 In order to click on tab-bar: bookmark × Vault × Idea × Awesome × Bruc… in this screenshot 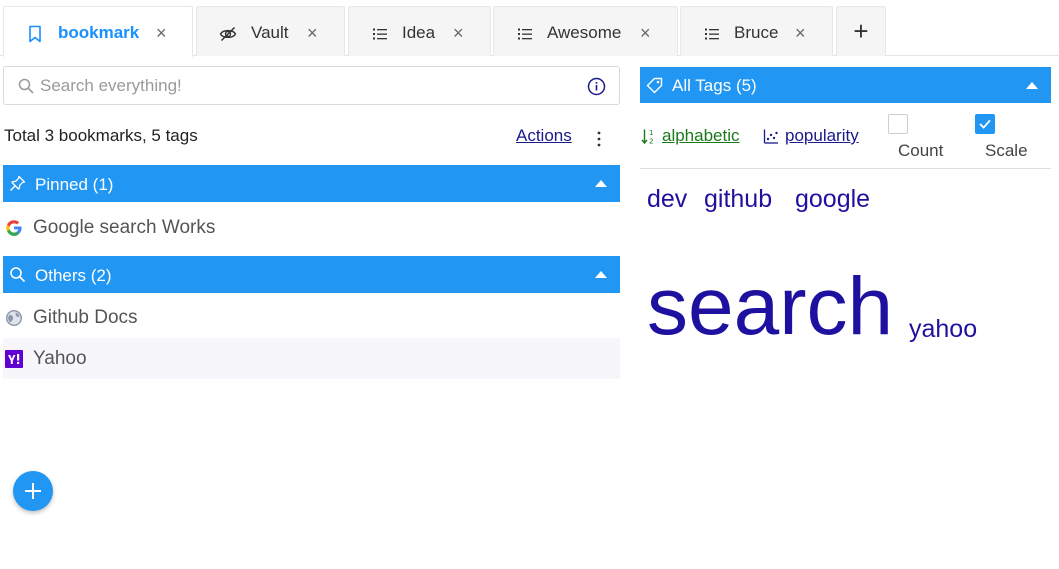, I will do `click(529, 28)`.